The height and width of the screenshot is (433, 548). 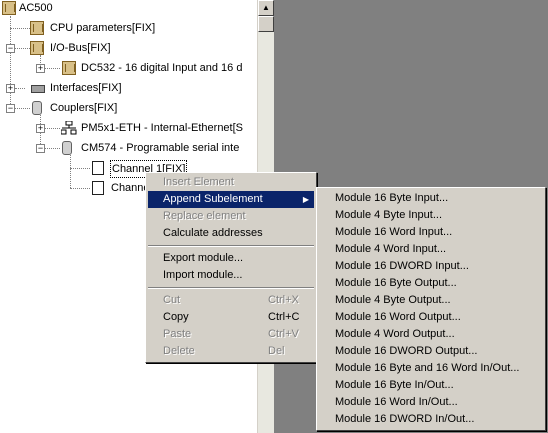 What do you see at coordinates (231, 317) in the screenshot?
I see `menu-item-copy: Copy Ctrl+C` at bounding box center [231, 317].